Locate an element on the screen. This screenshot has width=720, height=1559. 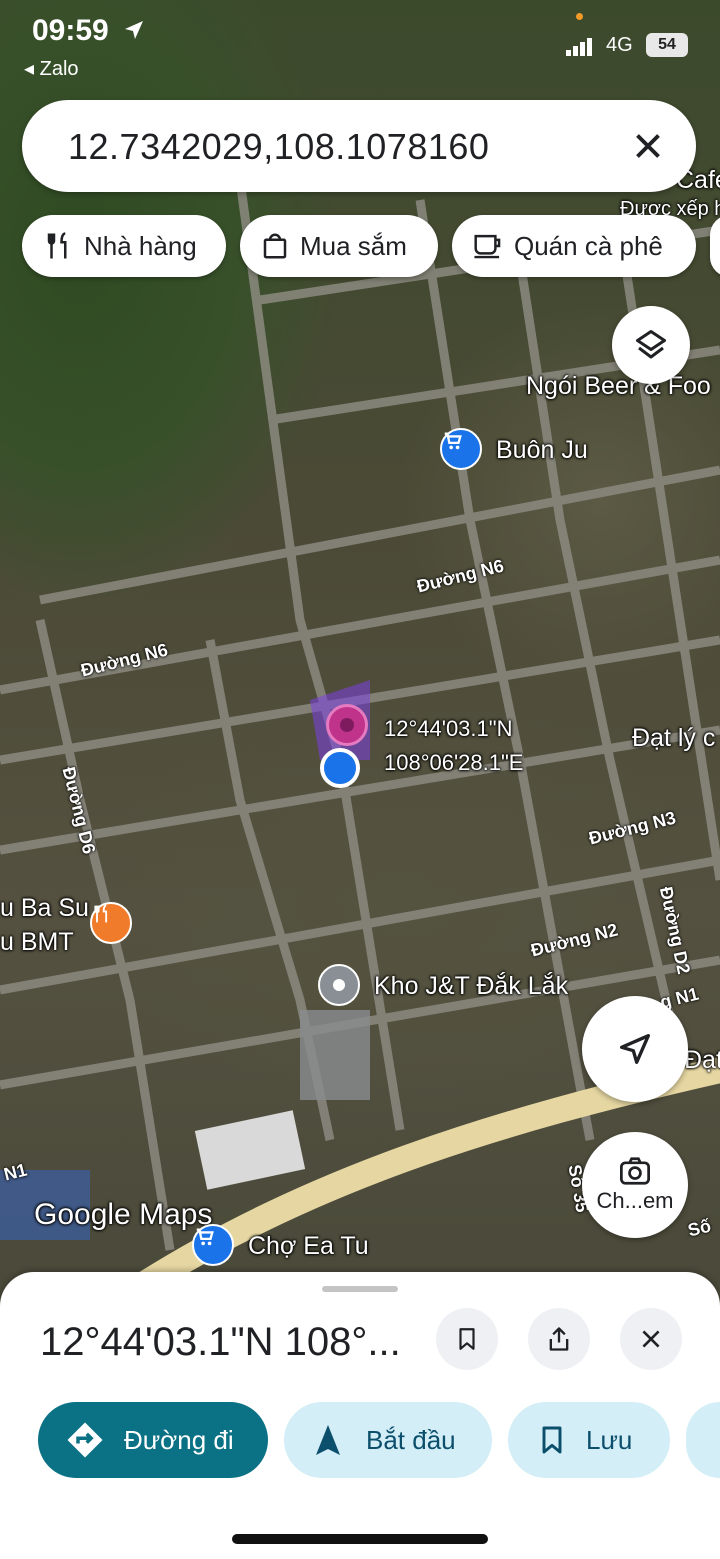
layers-button is located at coordinates (651, 345).